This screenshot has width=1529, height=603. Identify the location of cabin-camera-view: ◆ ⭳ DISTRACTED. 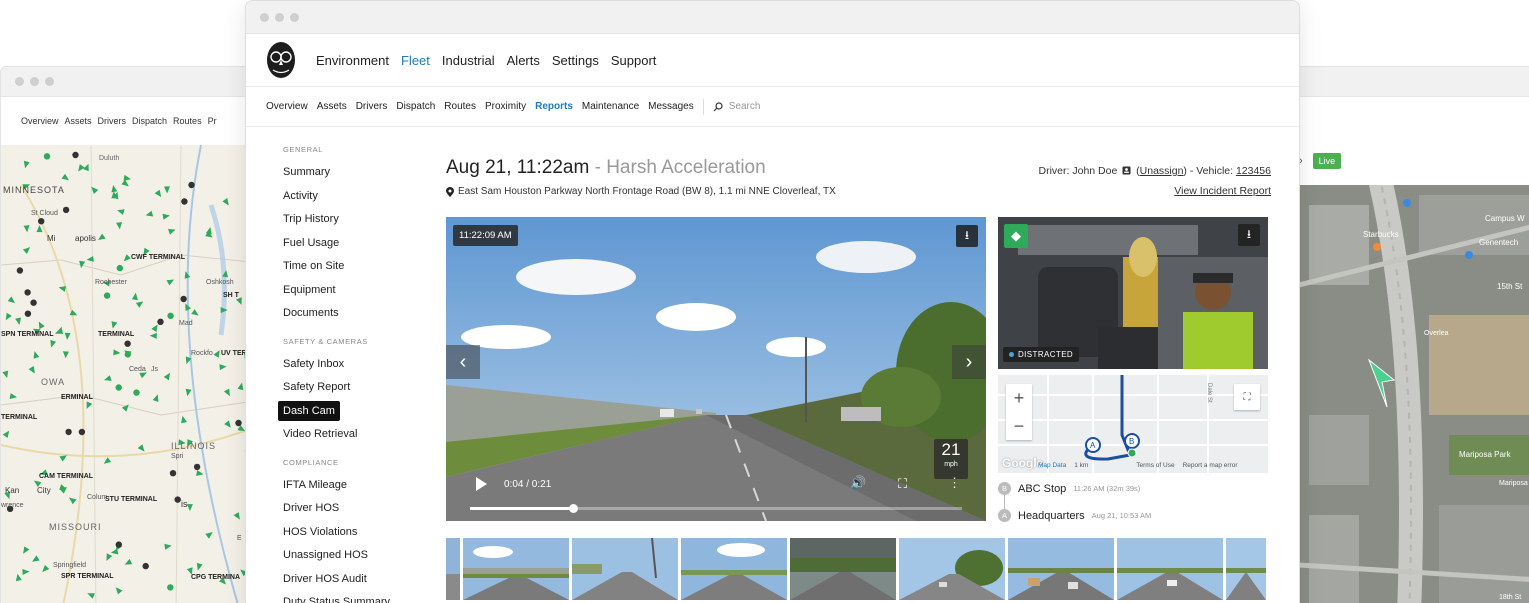
(1133, 293).